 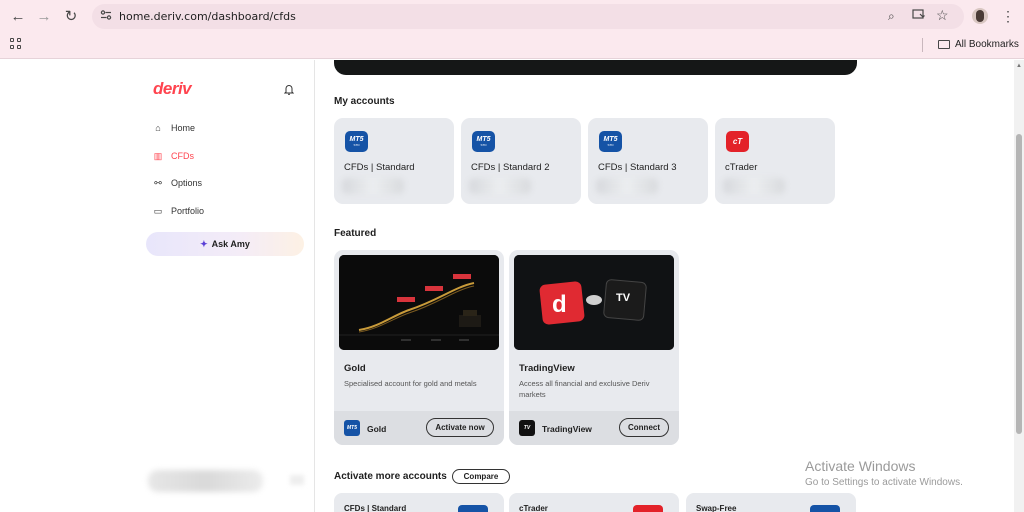 I want to click on tradingview-image: d TV, so click(x=594, y=302).